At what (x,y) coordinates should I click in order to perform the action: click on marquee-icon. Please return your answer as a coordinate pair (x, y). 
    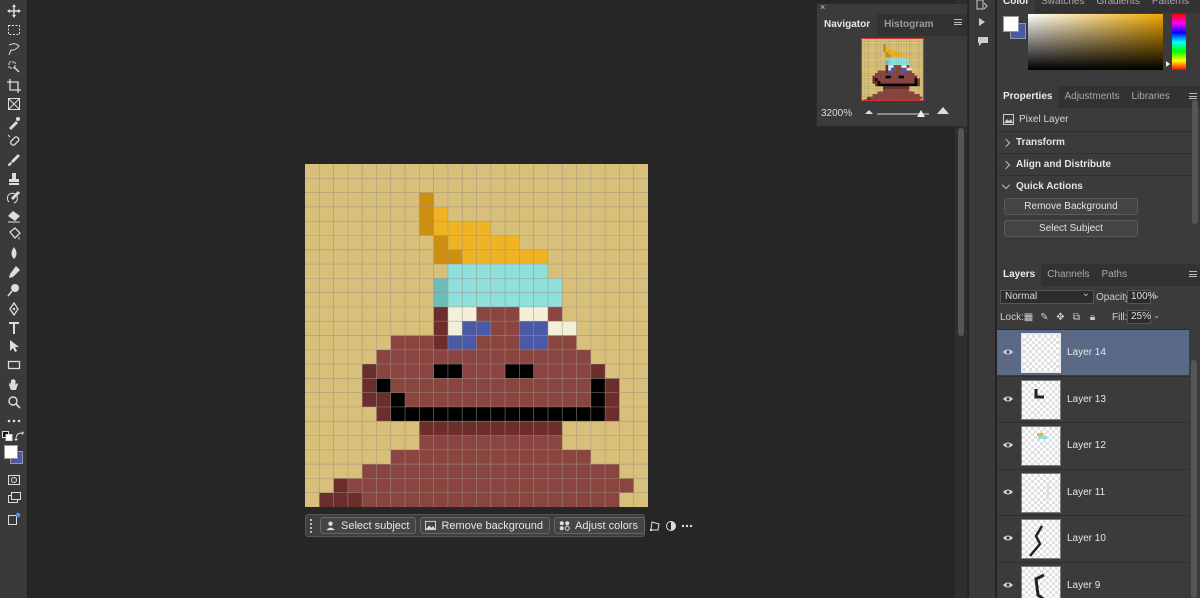
    Looking at the image, I should click on (14, 30).